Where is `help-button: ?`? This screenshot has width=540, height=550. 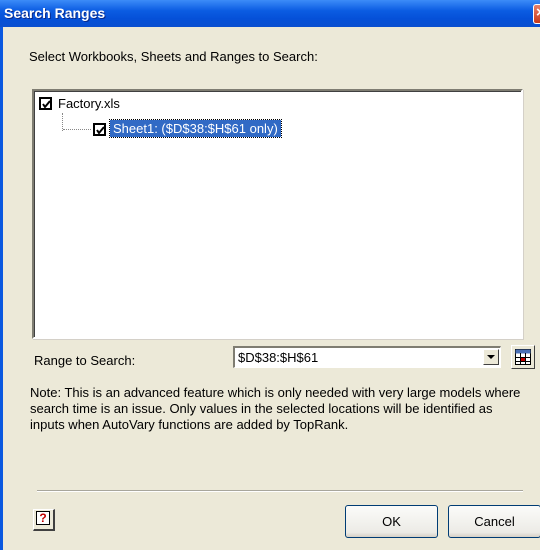
help-button: ? is located at coordinates (44, 520).